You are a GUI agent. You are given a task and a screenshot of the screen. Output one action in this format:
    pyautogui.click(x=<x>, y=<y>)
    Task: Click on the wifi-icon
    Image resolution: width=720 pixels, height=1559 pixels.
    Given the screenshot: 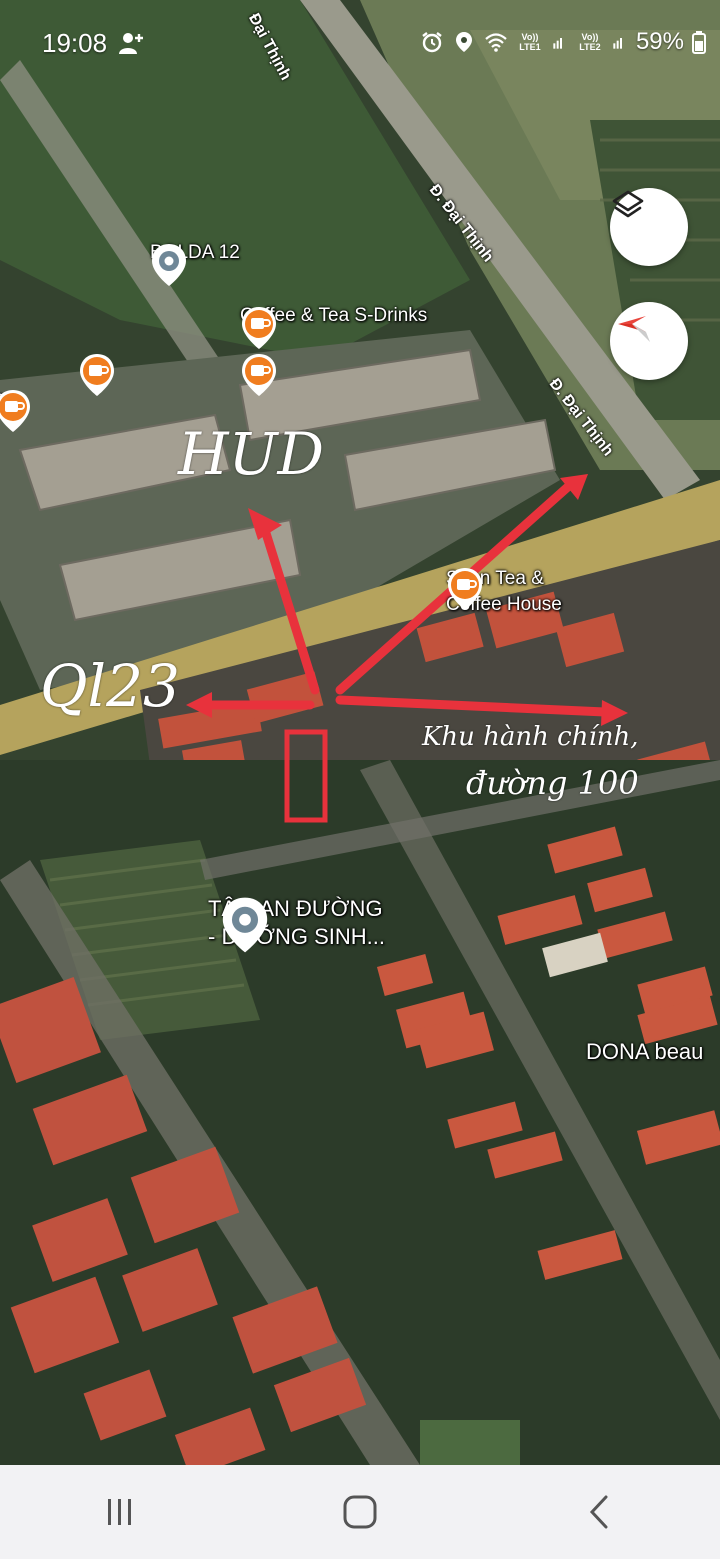 What is the action you would take?
    pyautogui.click(x=496, y=42)
    